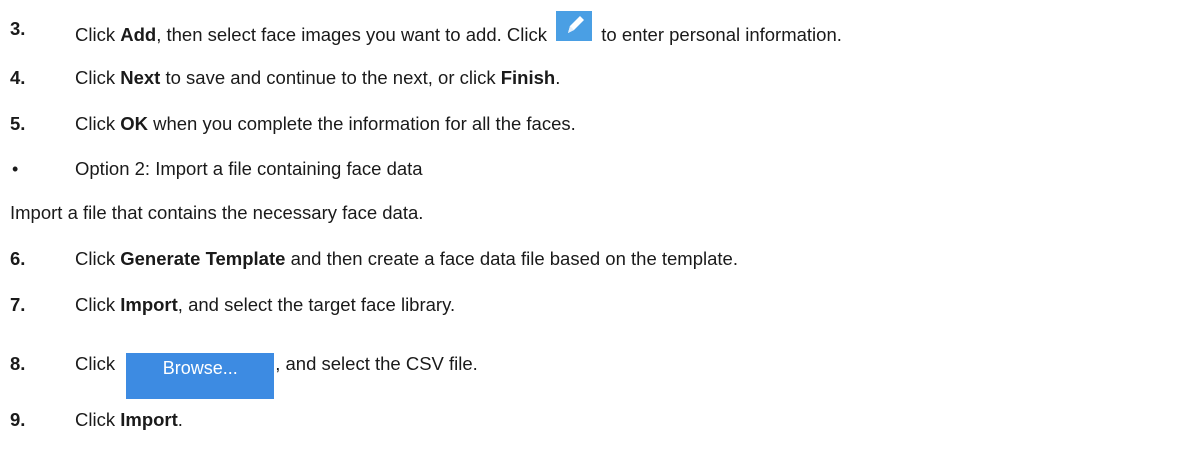 This screenshot has width=1186, height=475. Describe the element at coordinates (18, 123) in the screenshot. I see `step-number: 5.` at that location.